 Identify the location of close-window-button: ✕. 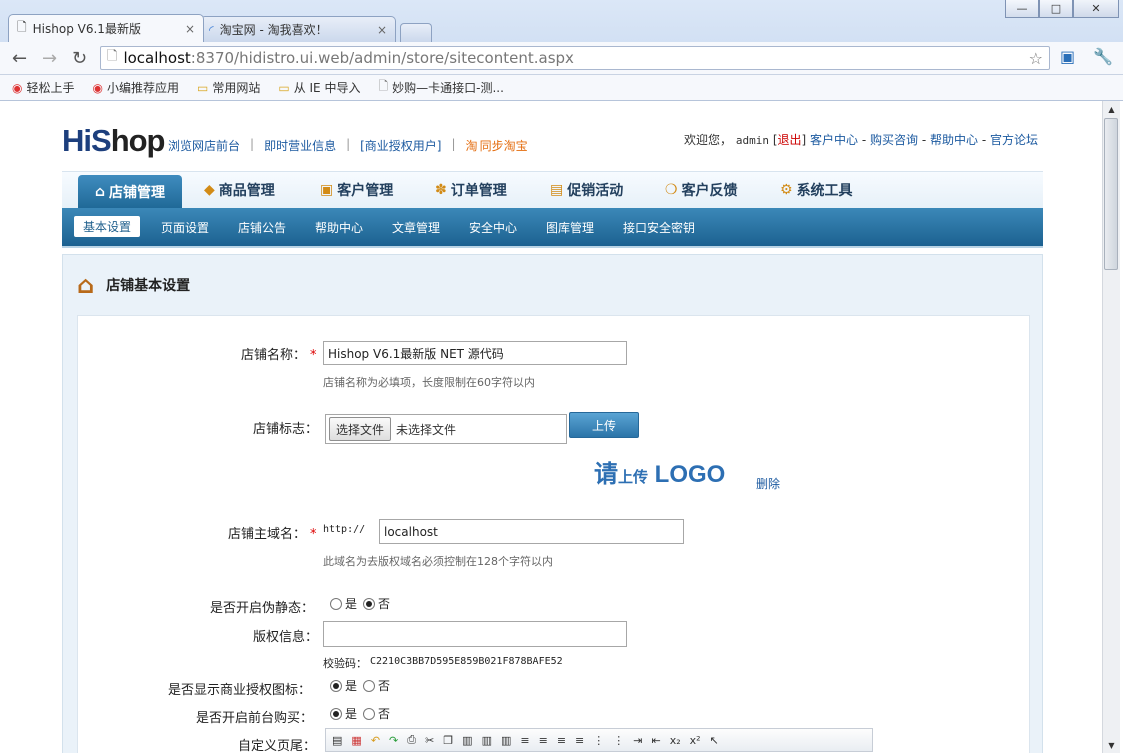
(1096, 9).